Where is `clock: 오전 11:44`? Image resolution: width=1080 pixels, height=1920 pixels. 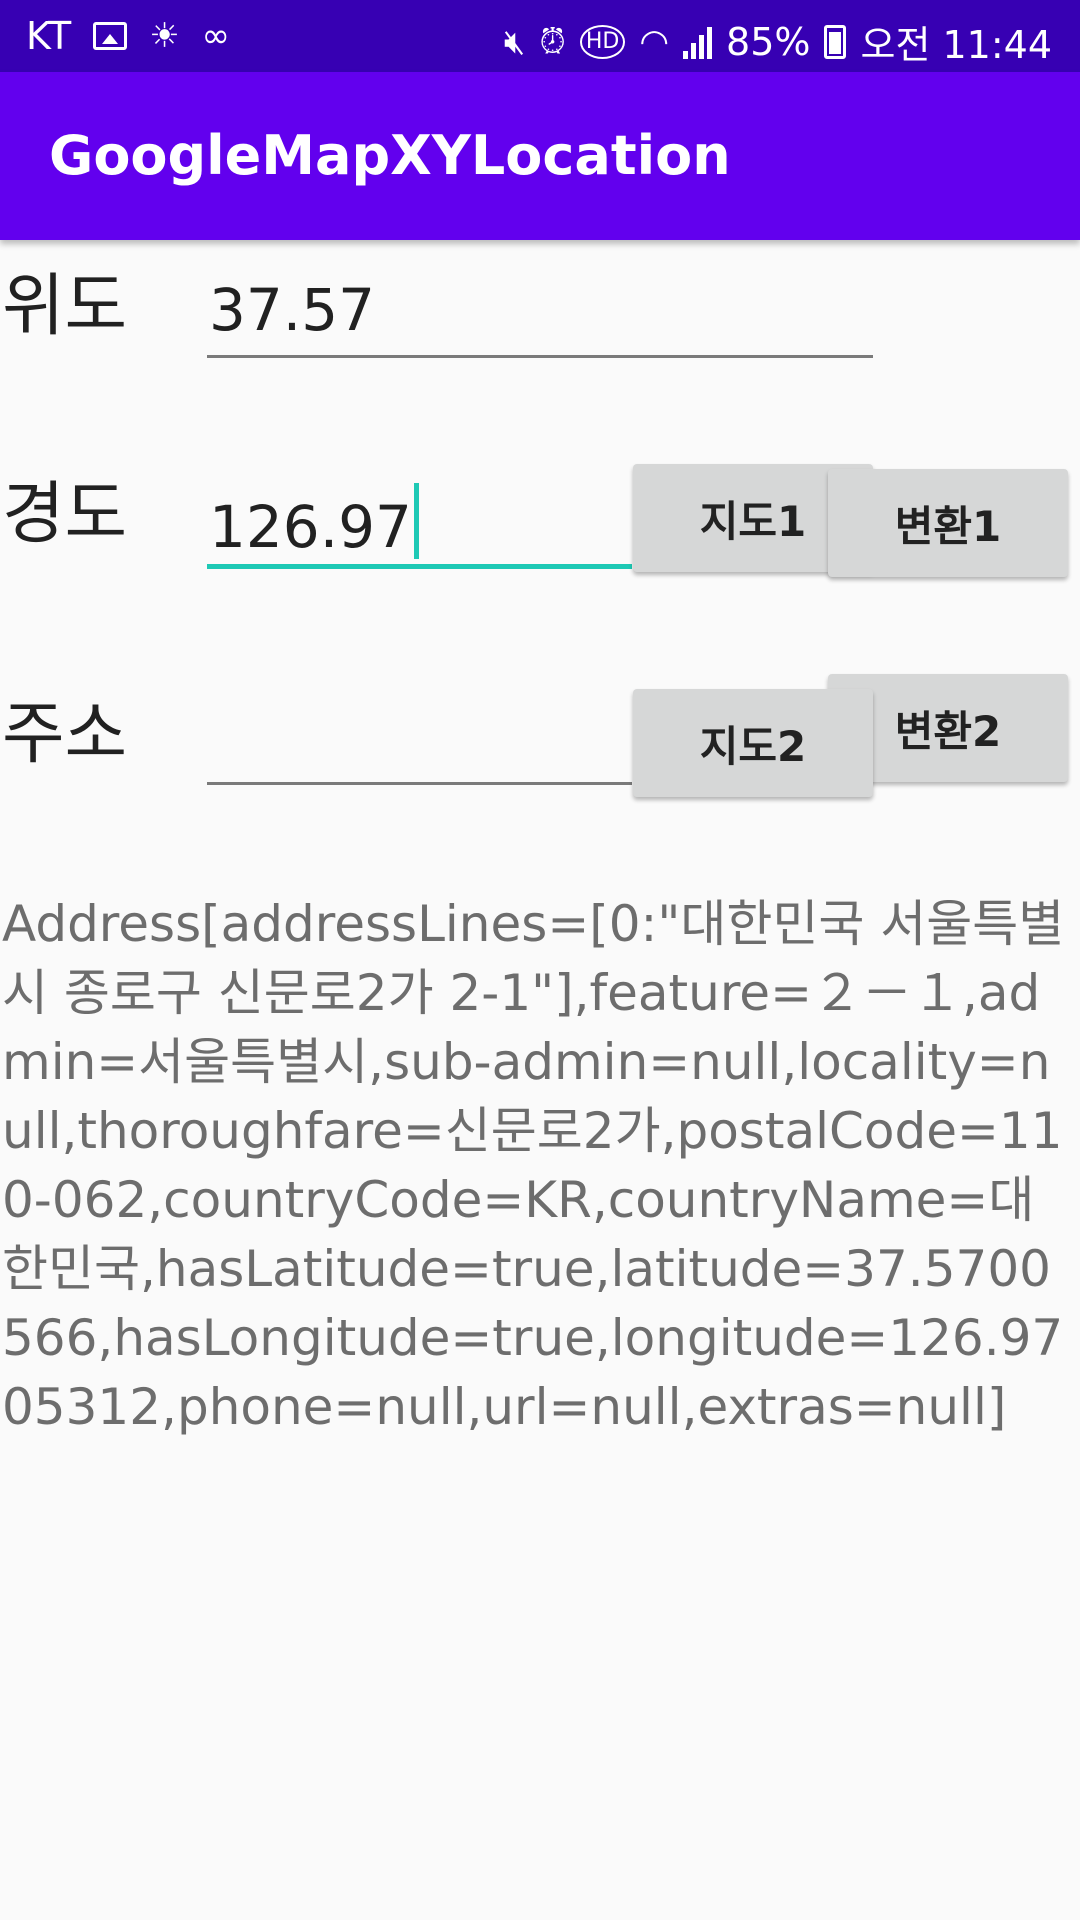
clock: 오전 11:44 is located at coordinates (956, 45).